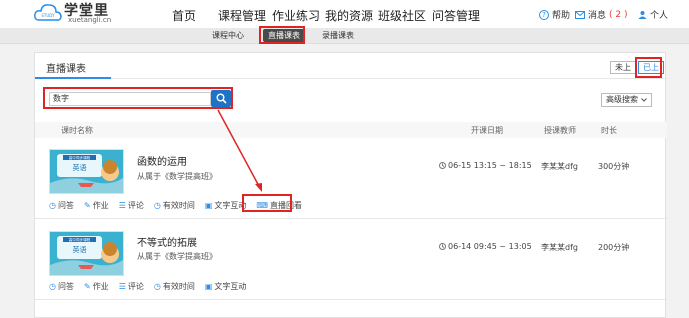 The width and height of the screenshot is (689, 318). What do you see at coordinates (648, 67) in the screenshot?
I see `highlight-box-finished` at bounding box center [648, 67].